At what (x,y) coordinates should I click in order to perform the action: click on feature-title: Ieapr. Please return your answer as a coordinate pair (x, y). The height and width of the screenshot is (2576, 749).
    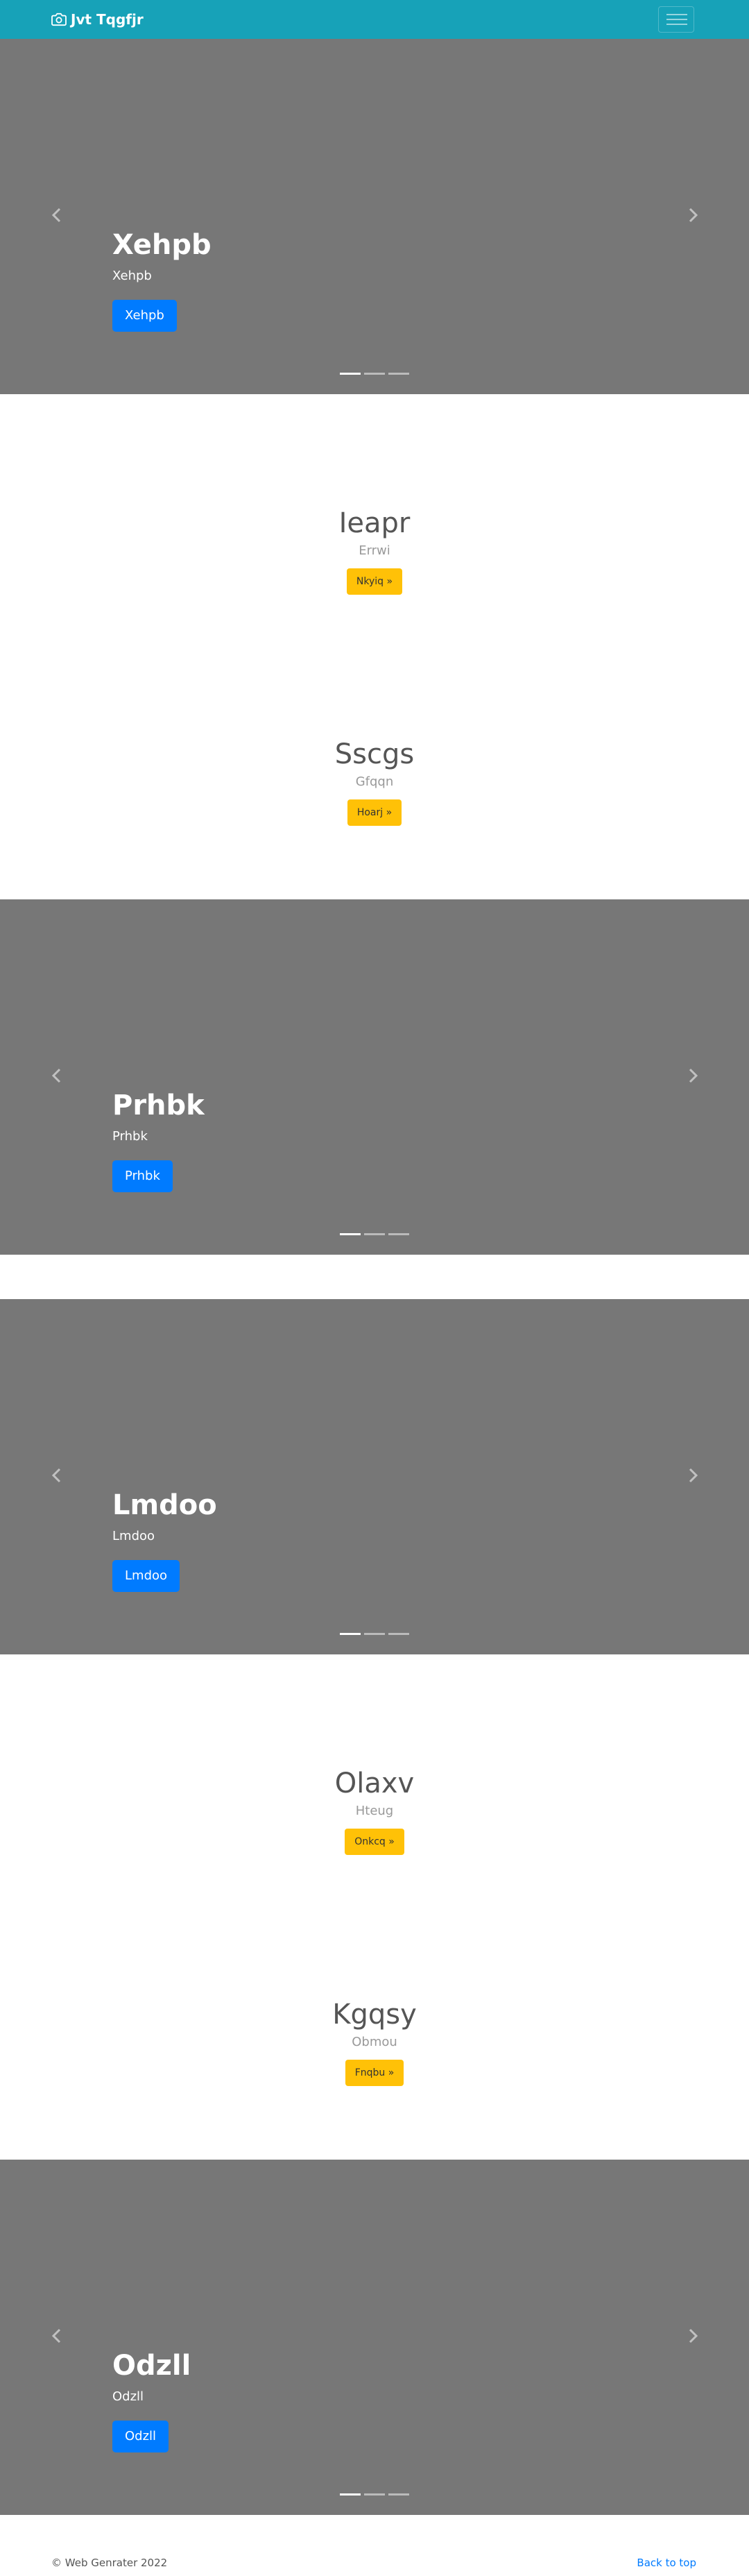
    Looking at the image, I should click on (374, 523).